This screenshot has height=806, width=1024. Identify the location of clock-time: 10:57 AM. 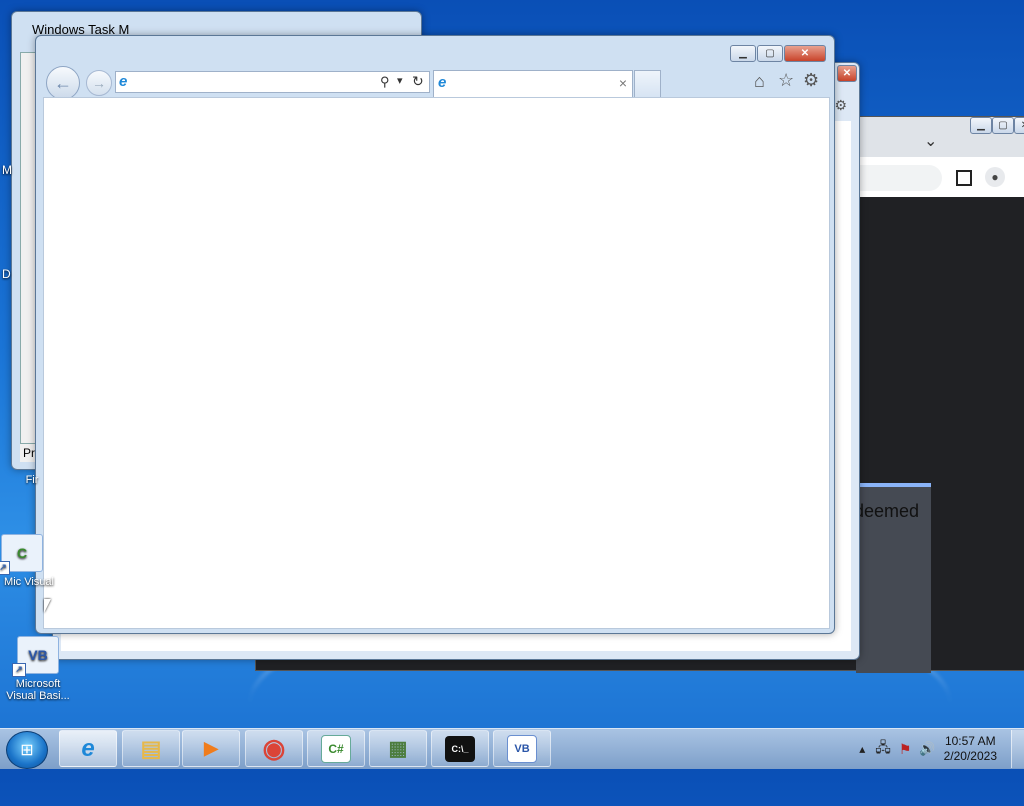
(970, 741).